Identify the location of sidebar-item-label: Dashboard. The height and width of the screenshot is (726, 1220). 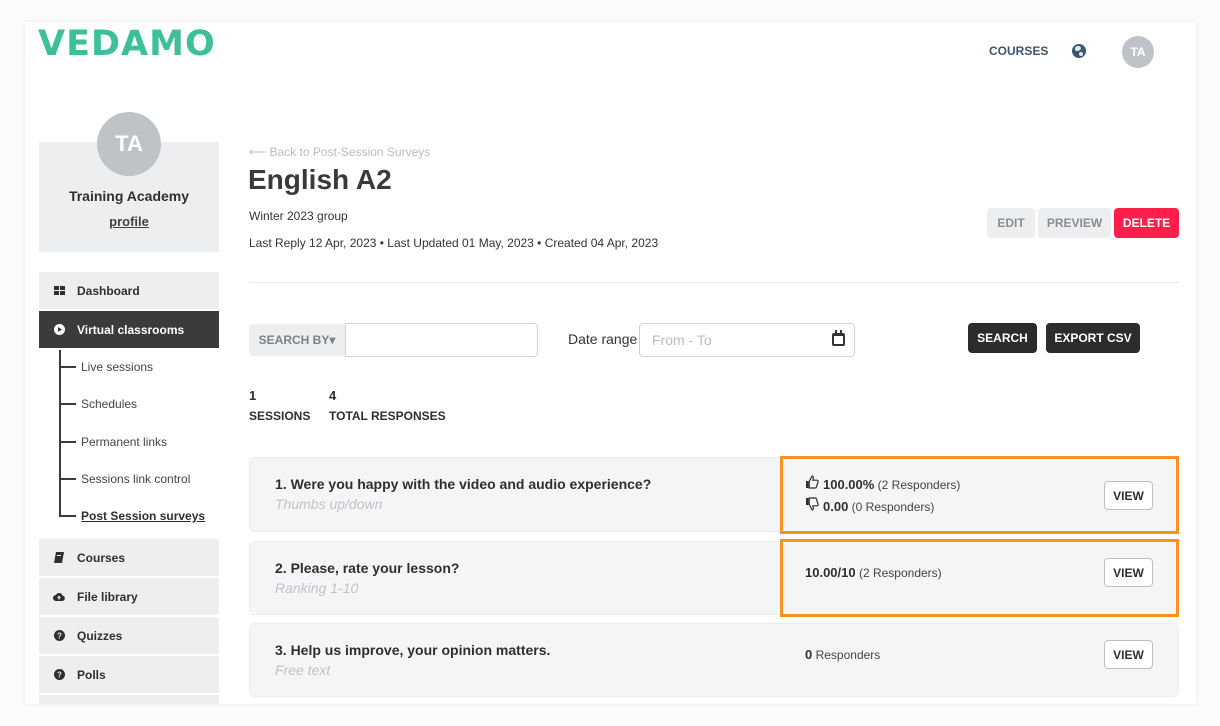
(108, 290).